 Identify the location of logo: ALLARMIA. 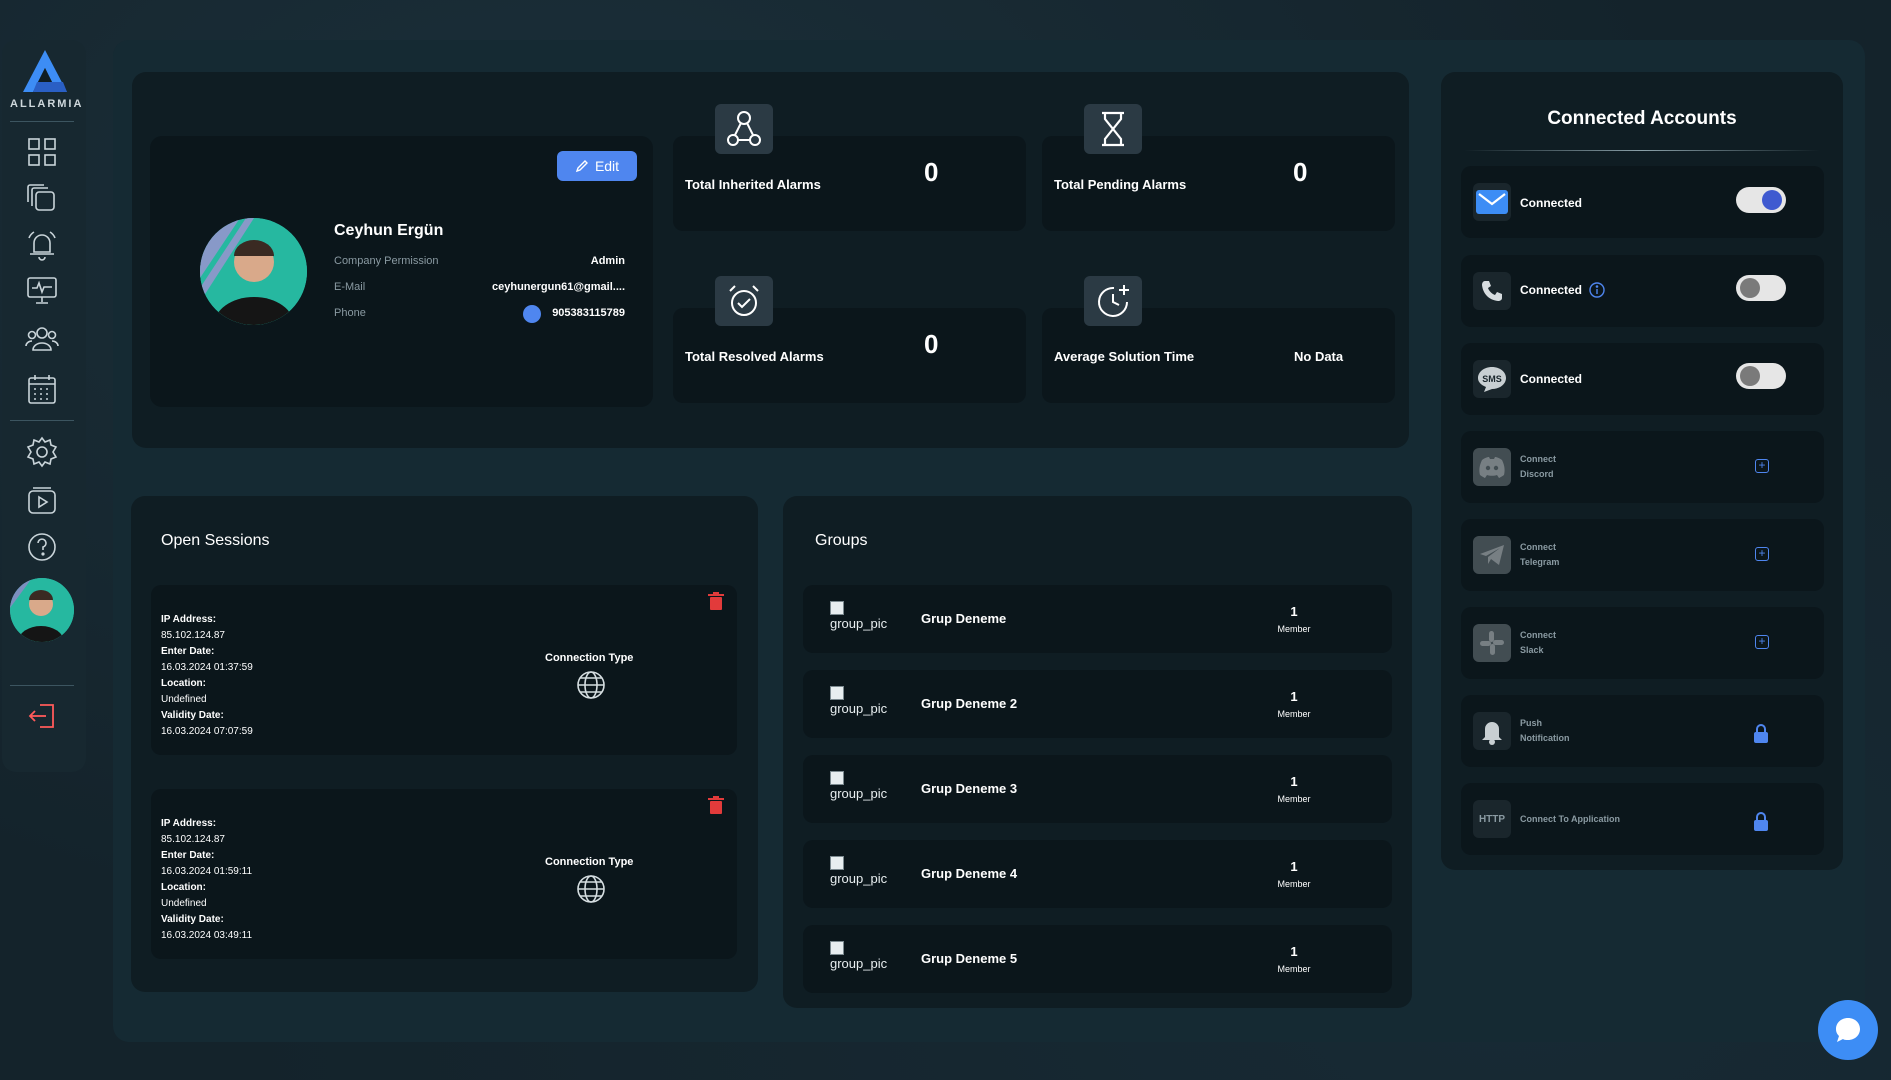
(47, 79).